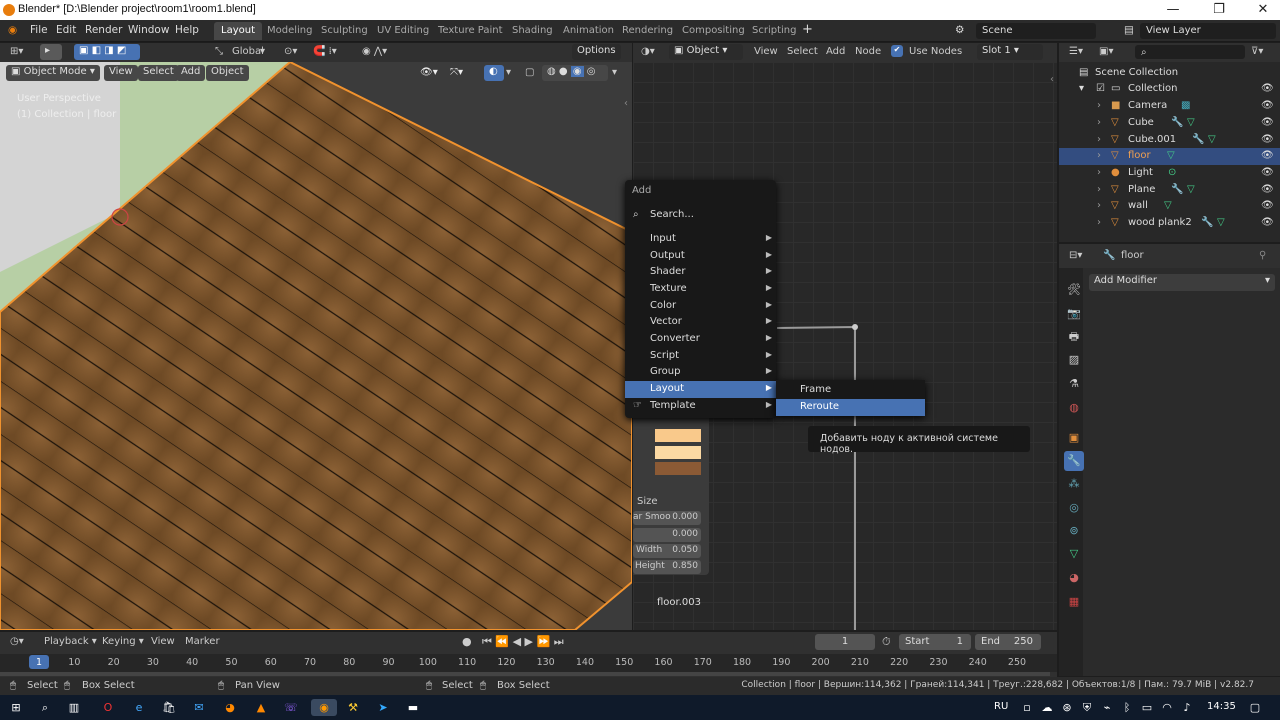 This screenshot has height=720, width=1280. What do you see at coordinates (262, 51) in the screenshot?
I see `chevron-down-icon: ▾` at bounding box center [262, 51].